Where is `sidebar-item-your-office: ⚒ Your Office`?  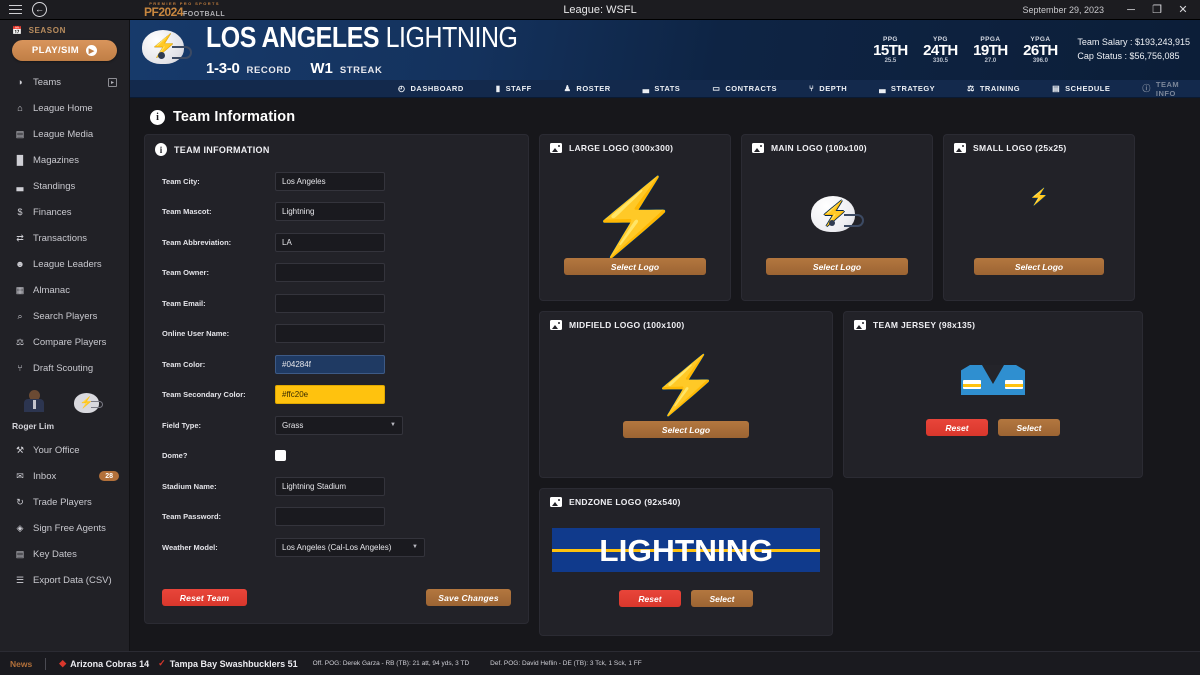
sidebar-item-your-office: ⚒ Your Office is located at coordinates (64, 450).